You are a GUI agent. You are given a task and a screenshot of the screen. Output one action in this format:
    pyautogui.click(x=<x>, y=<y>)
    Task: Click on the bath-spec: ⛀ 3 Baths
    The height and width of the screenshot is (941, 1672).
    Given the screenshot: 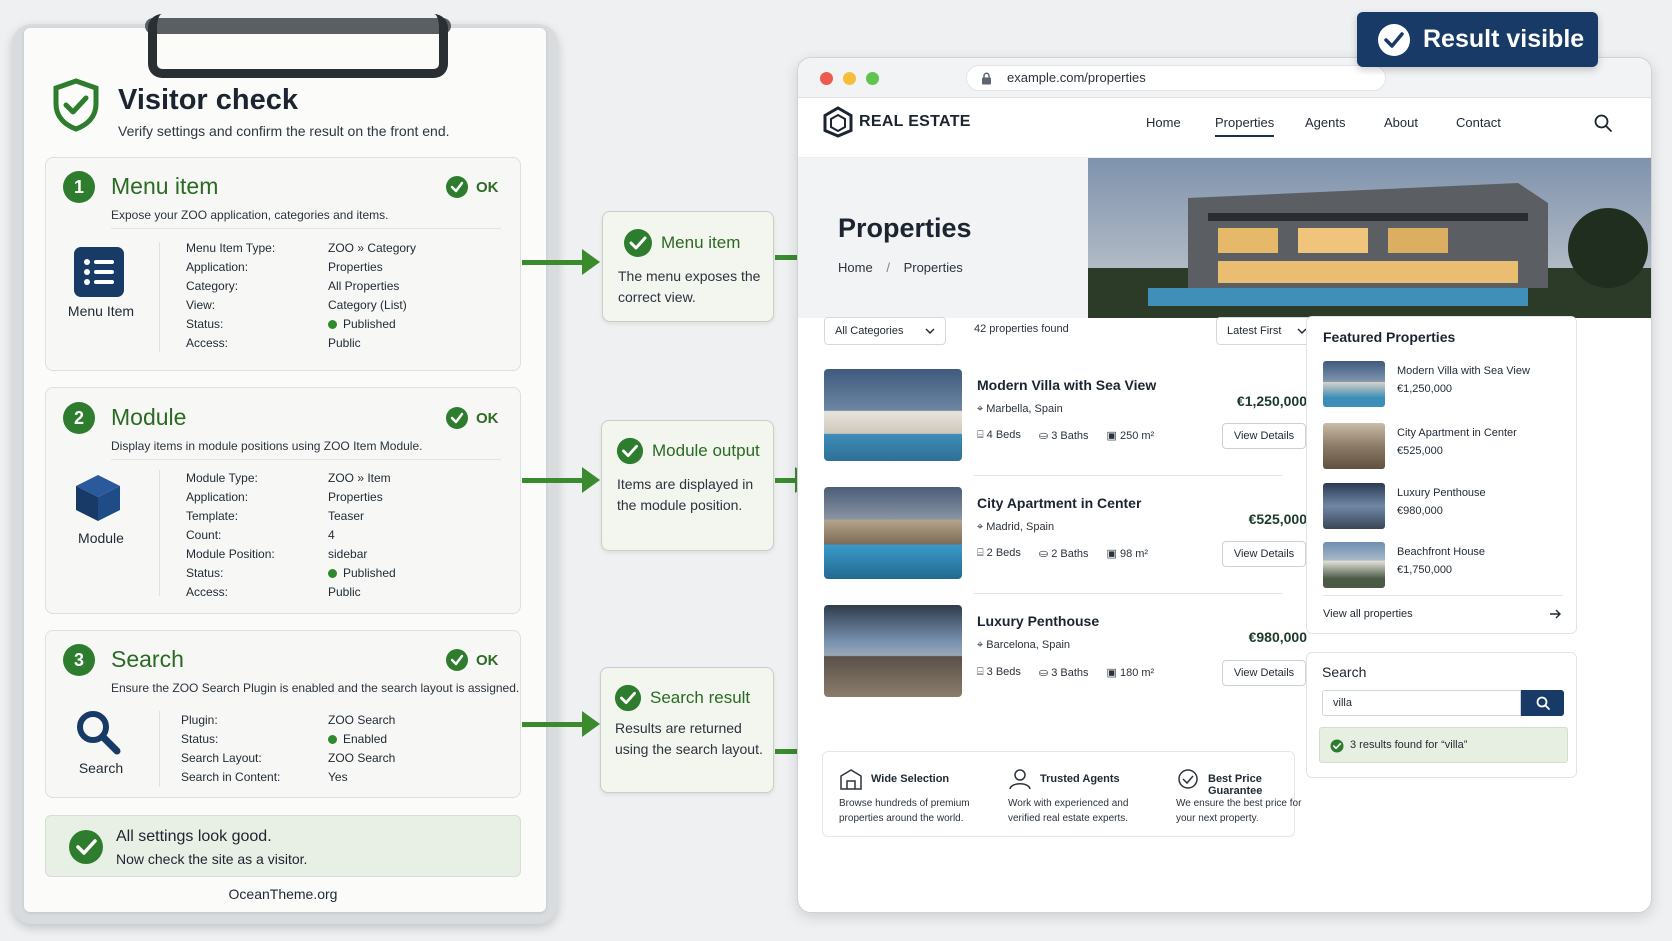 What is the action you would take?
    pyautogui.click(x=1064, y=435)
    